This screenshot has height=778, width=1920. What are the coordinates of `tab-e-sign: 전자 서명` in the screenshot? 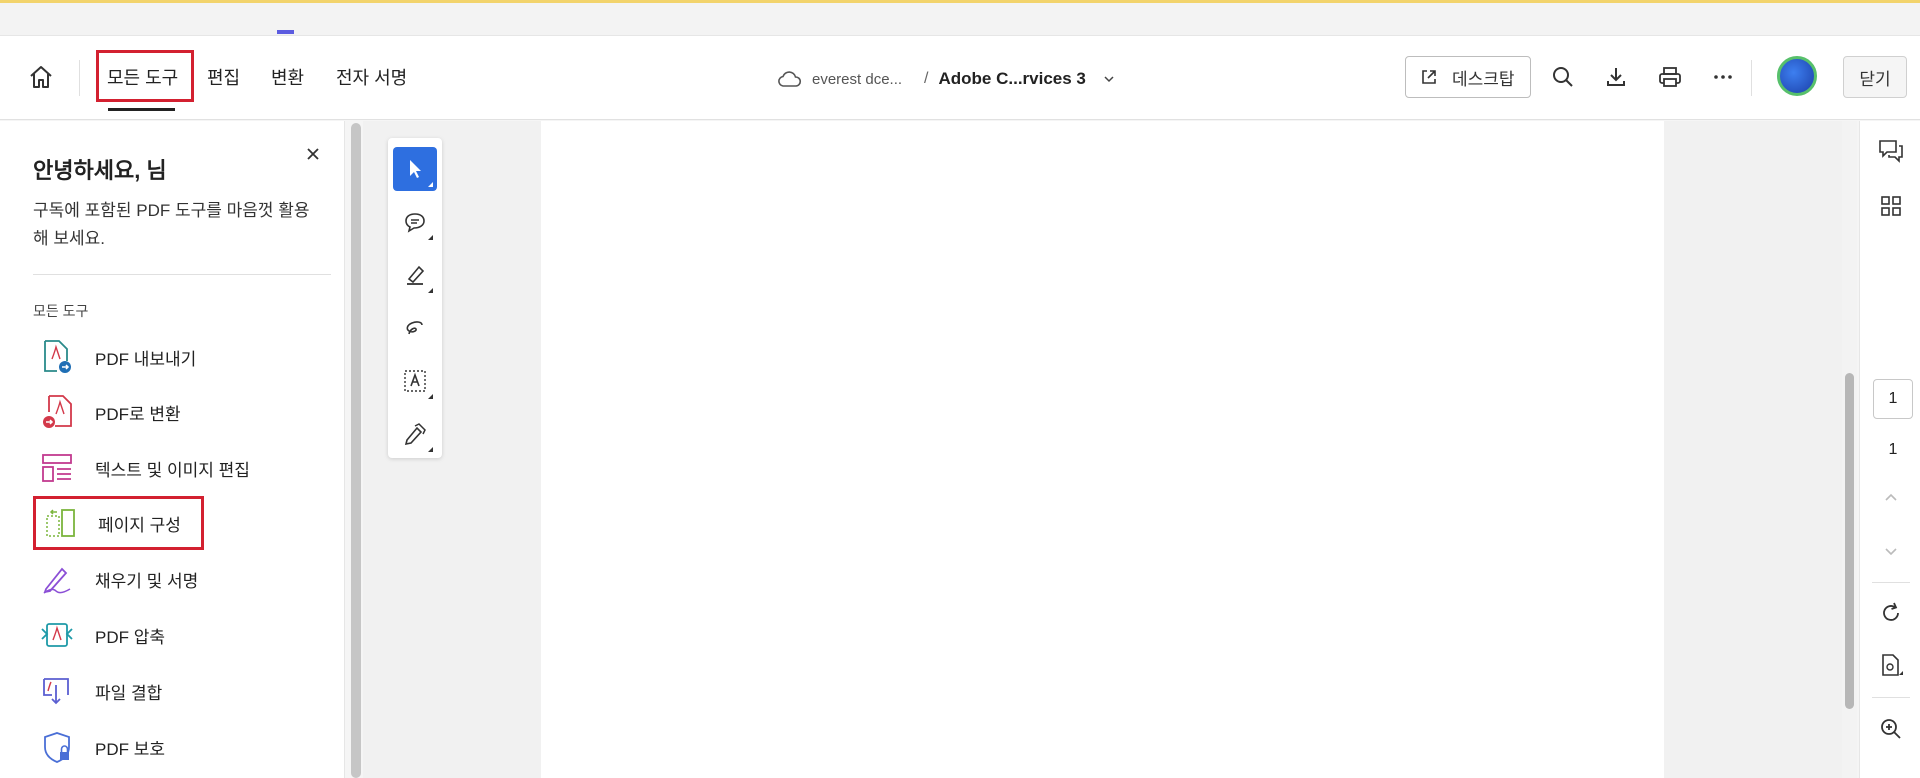 It's located at (371, 78).